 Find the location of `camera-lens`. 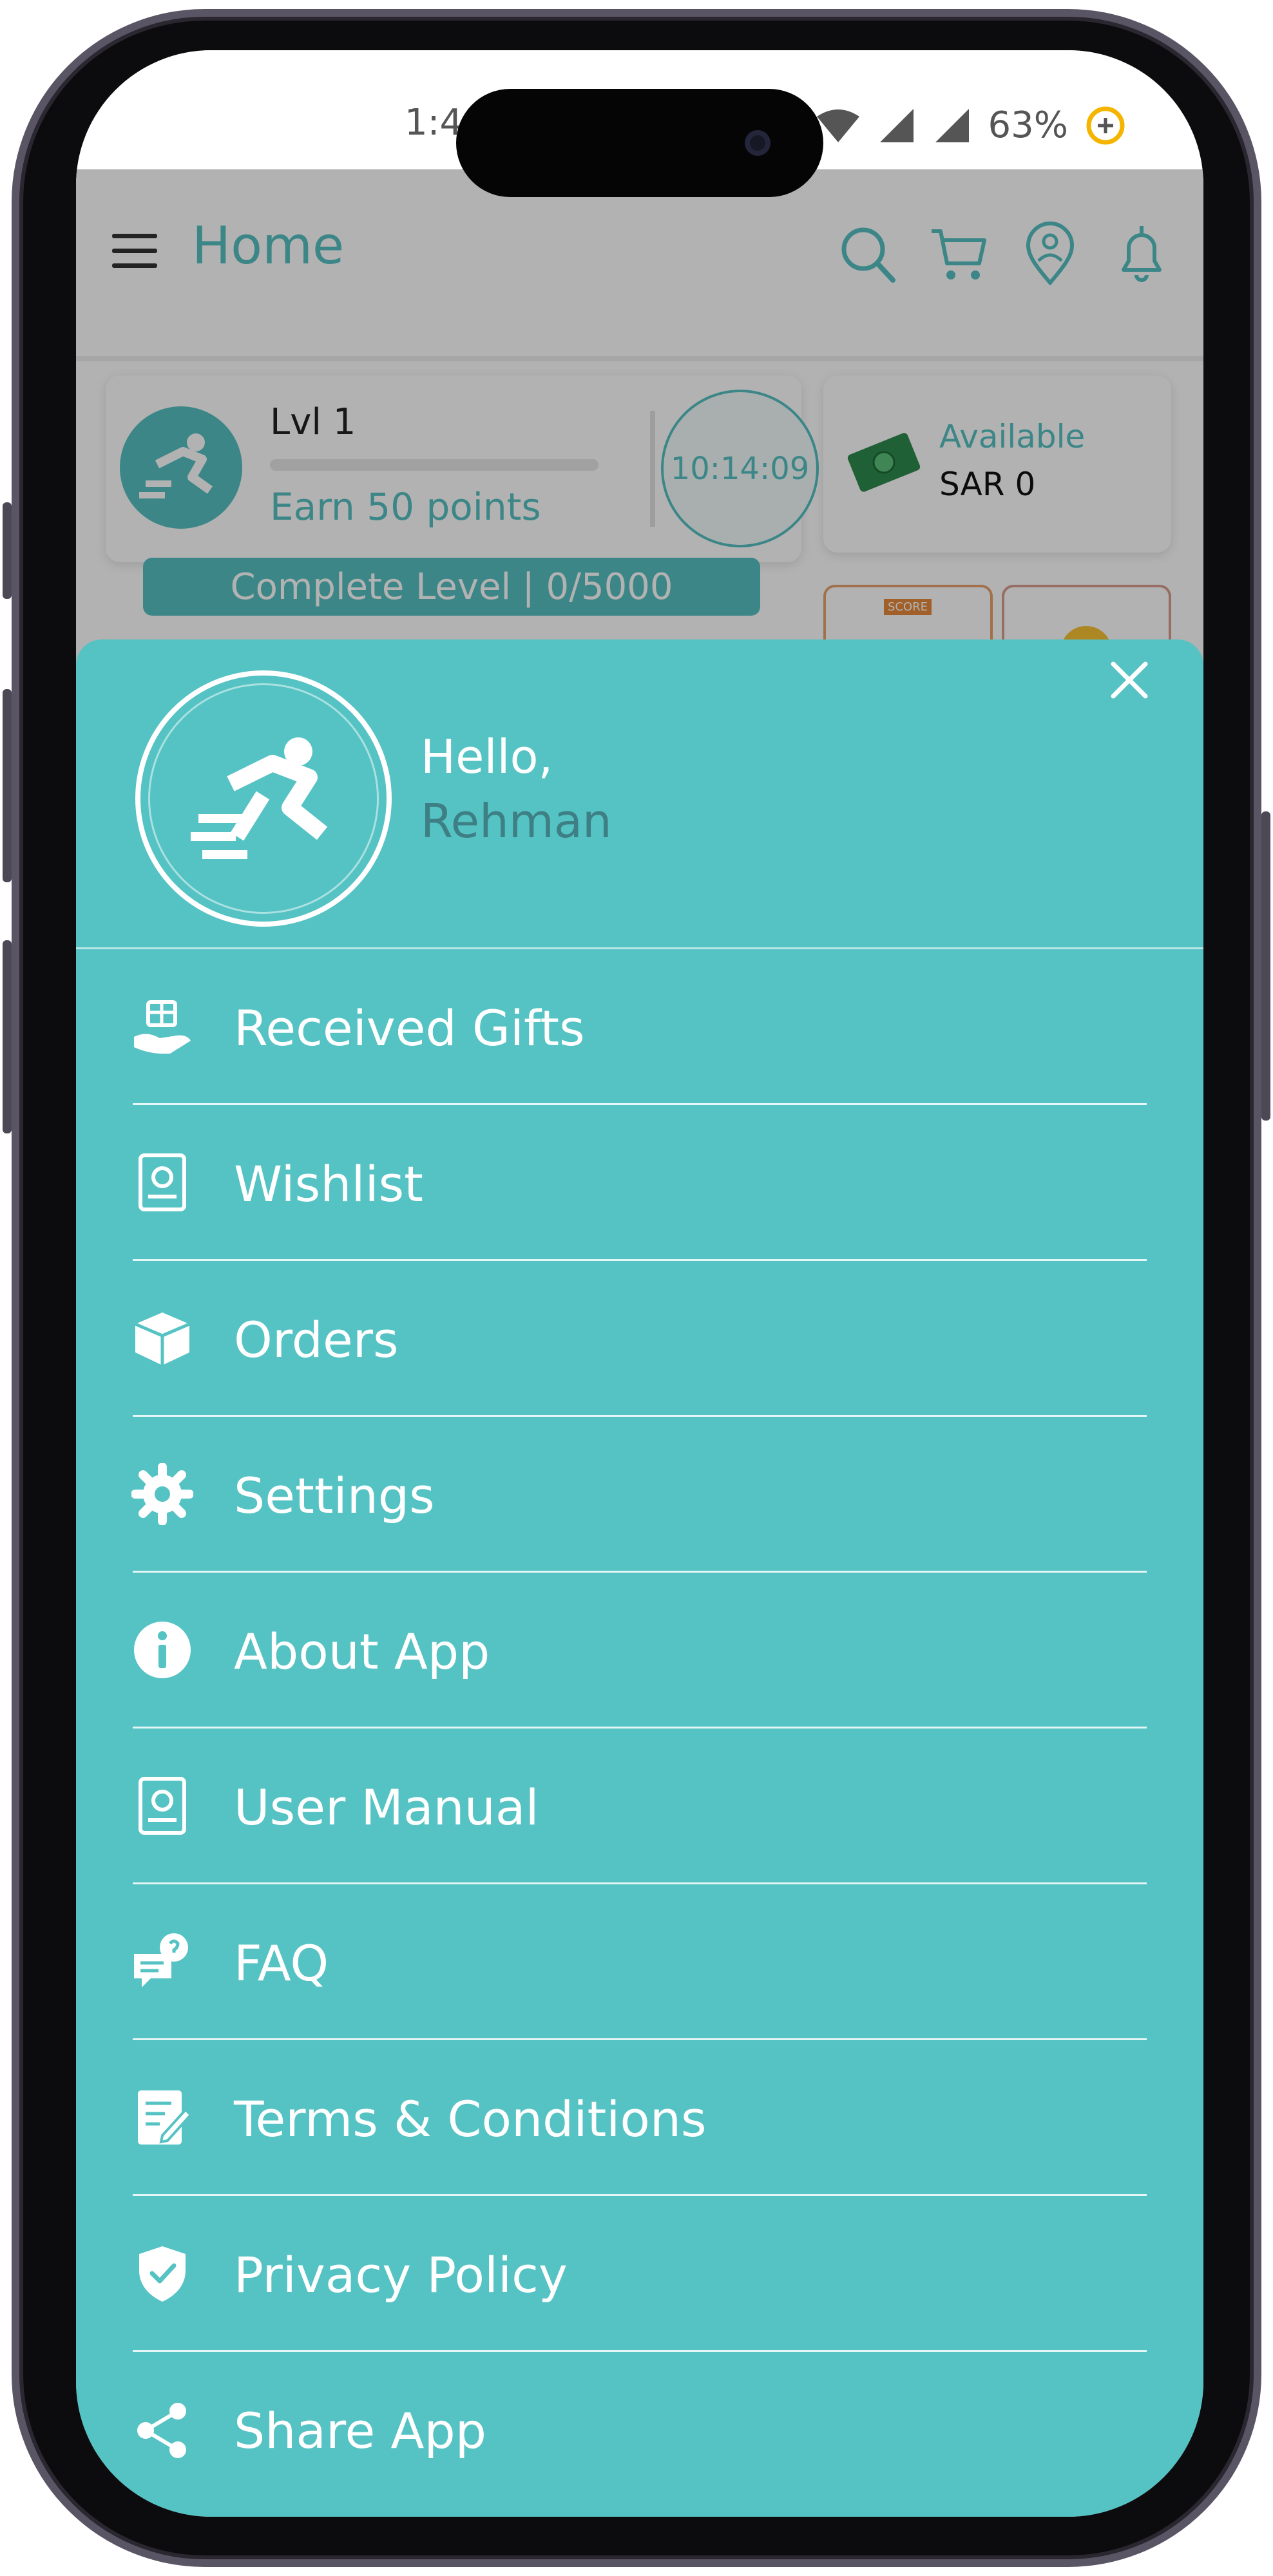

camera-lens is located at coordinates (758, 143).